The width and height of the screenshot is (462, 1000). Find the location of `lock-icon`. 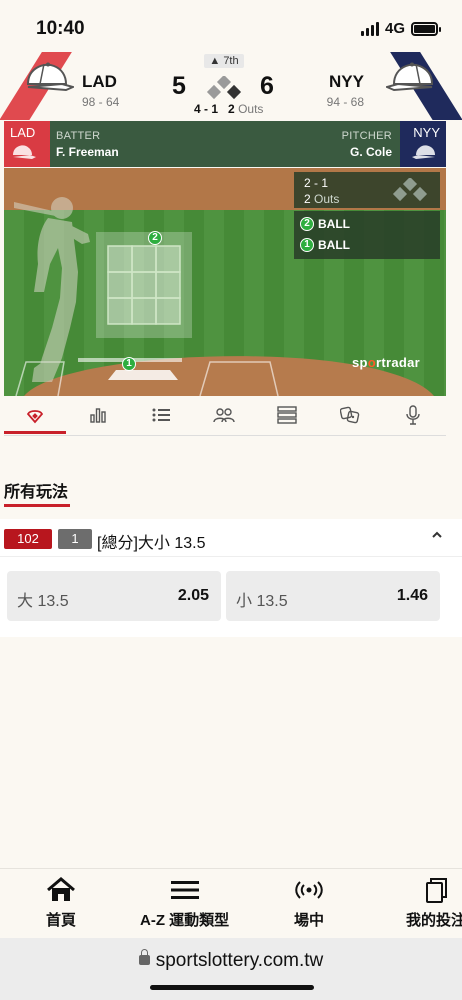

lock-icon is located at coordinates (144, 957).